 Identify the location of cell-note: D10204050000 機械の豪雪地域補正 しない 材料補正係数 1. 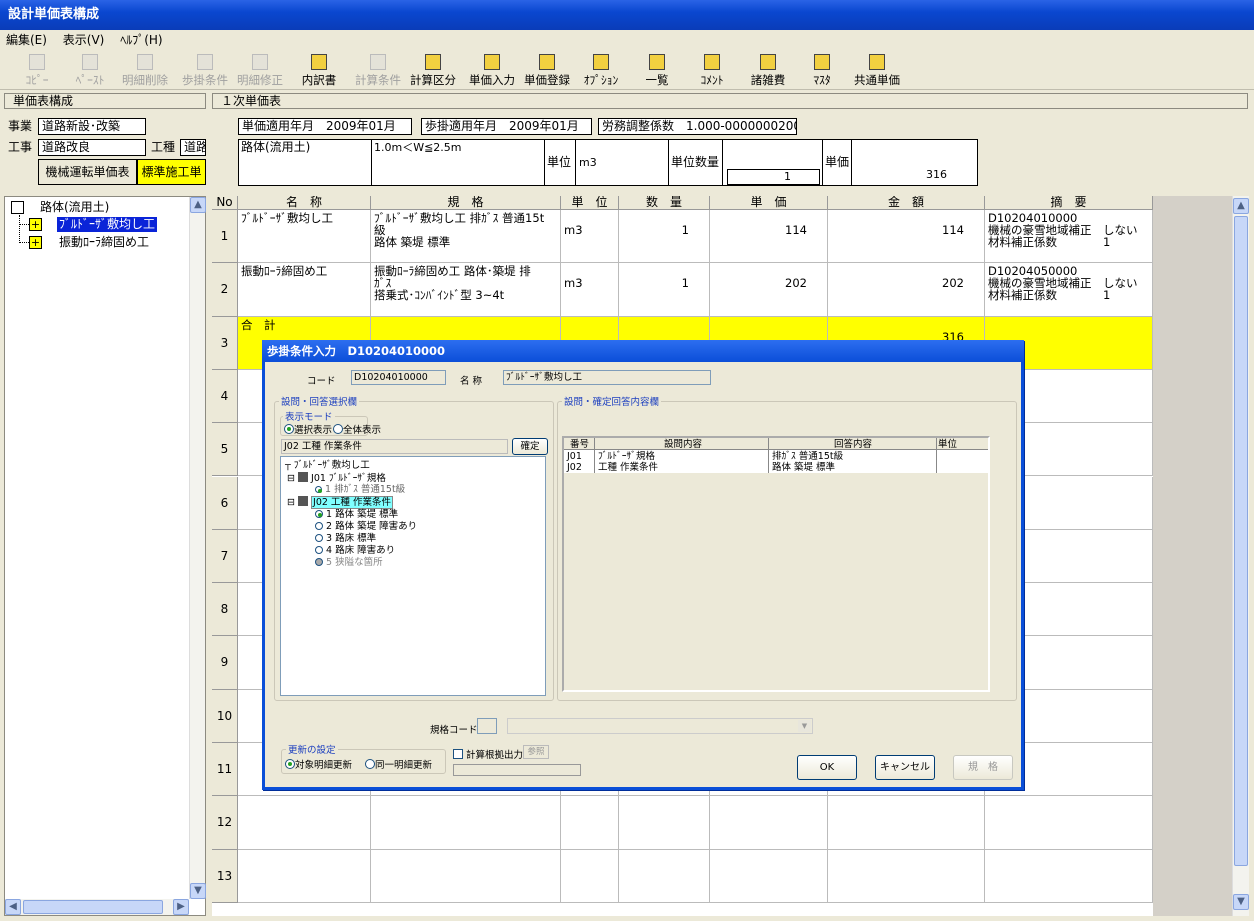
(1069, 290).